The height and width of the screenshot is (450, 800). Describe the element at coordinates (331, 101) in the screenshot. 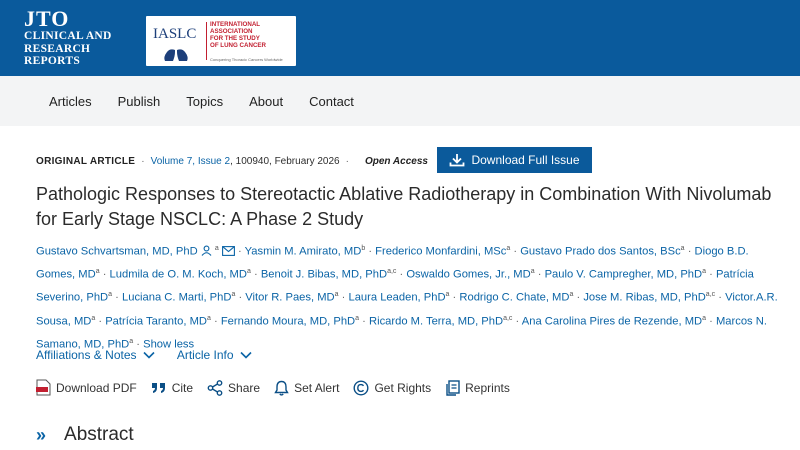

I see `nav-contact: Contact` at that location.